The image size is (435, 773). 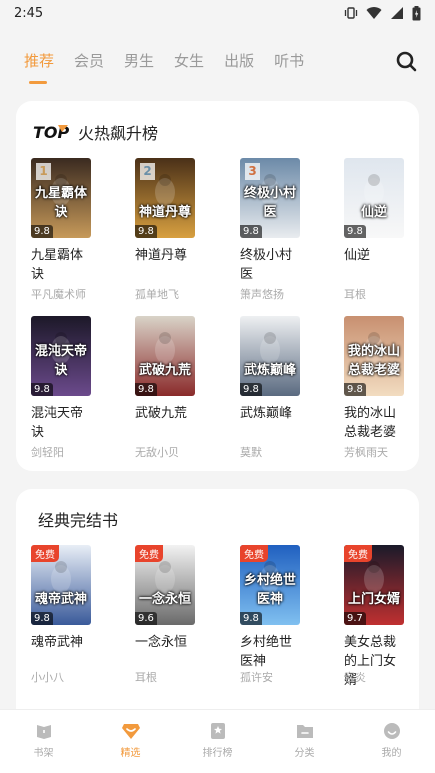 I want to click on book-cover: 魂帝武神 免费 9.8, so click(x=61, y=585).